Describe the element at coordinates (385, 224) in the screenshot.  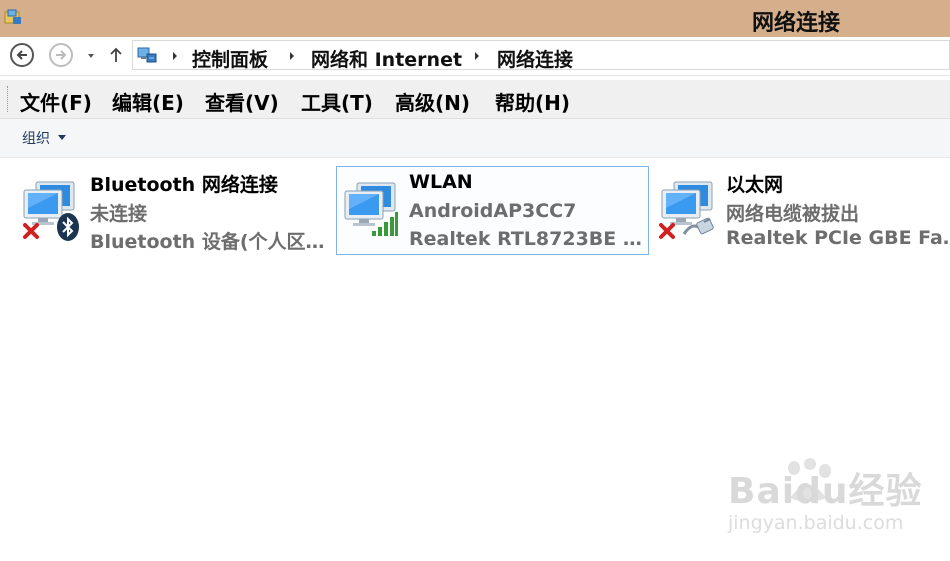
I see `signal-bars-icon` at that location.